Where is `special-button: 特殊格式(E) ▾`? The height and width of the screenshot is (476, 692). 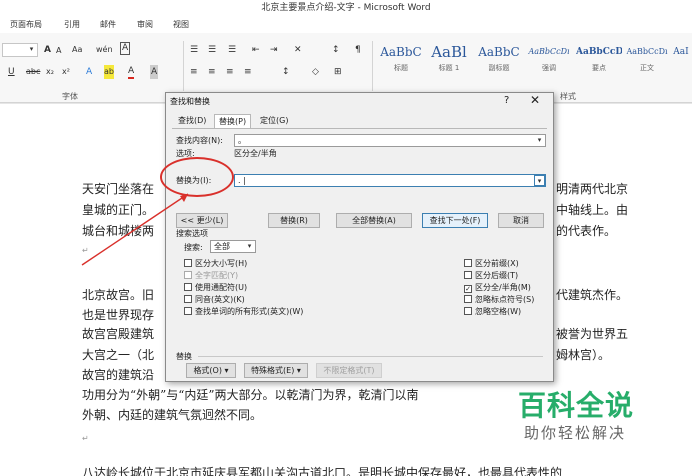 special-button: 特殊格式(E) ▾ is located at coordinates (276, 370).